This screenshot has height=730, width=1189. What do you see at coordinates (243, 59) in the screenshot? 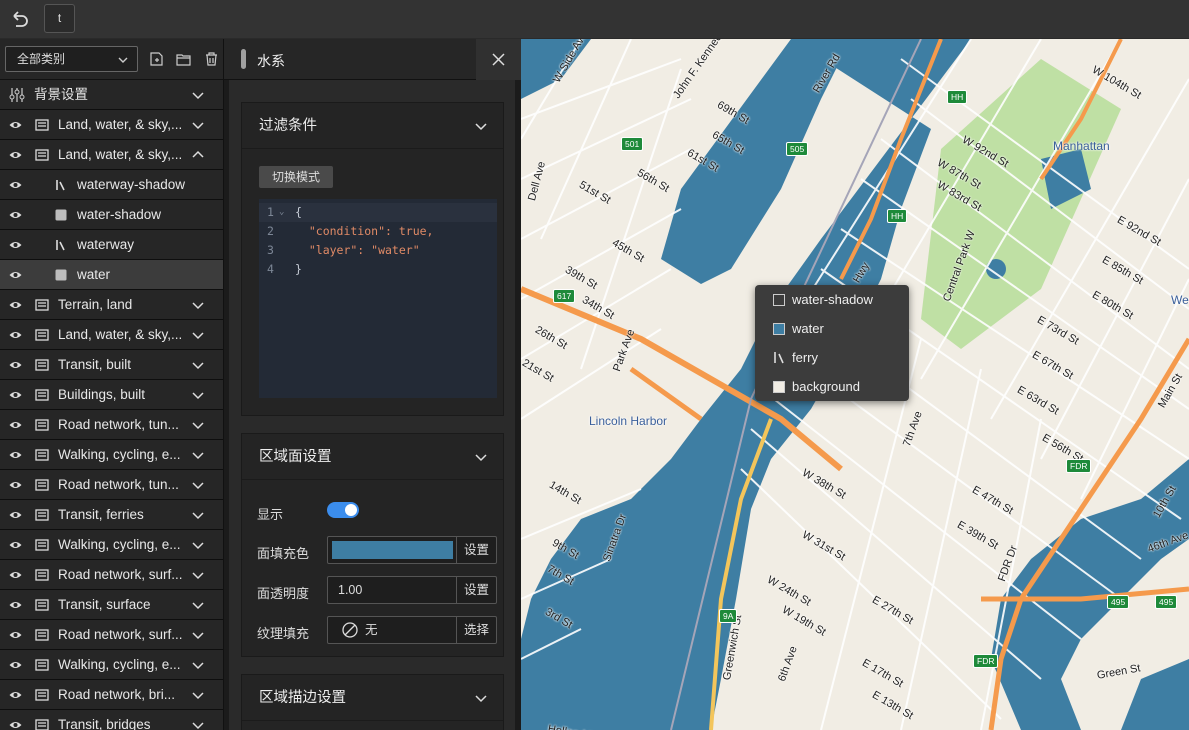
I see `title-accent` at bounding box center [243, 59].